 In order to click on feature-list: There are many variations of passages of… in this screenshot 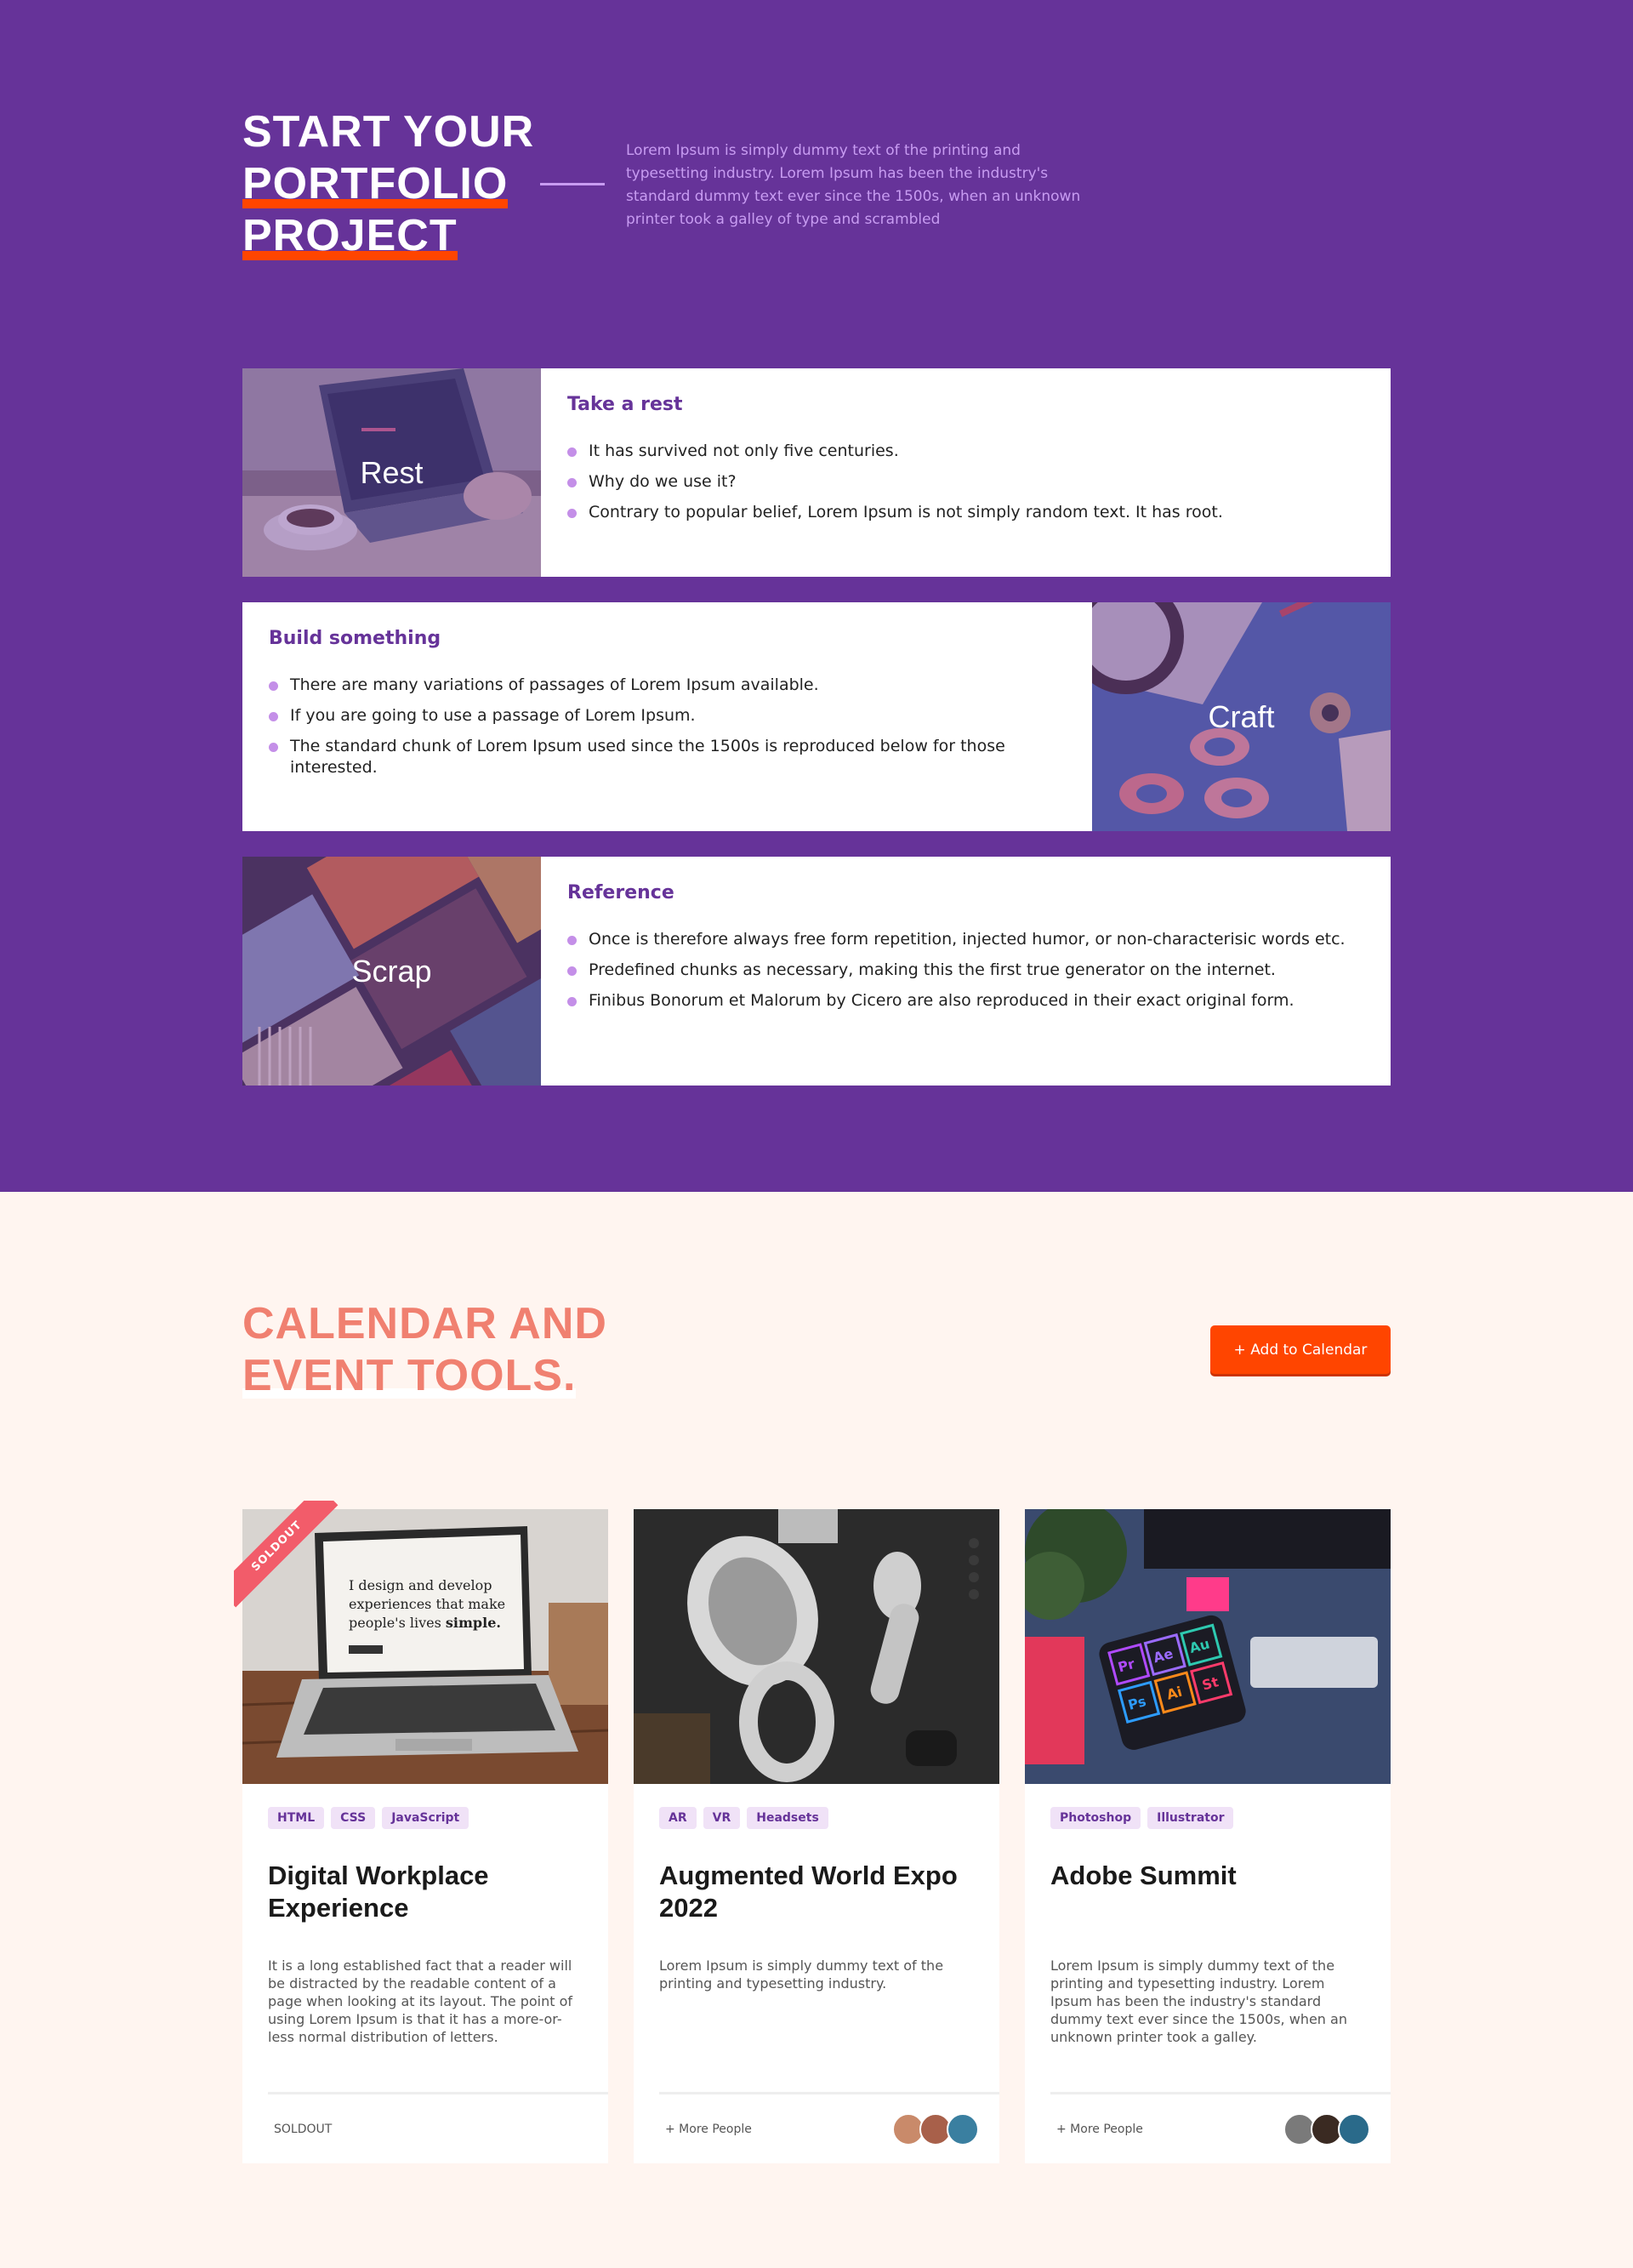, I will do `click(667, 726)`.